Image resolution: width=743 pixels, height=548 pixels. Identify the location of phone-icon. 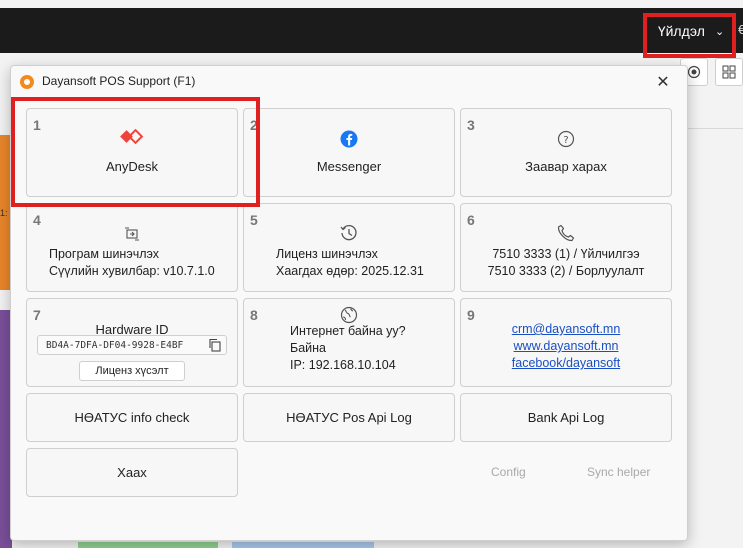
(566, 233).